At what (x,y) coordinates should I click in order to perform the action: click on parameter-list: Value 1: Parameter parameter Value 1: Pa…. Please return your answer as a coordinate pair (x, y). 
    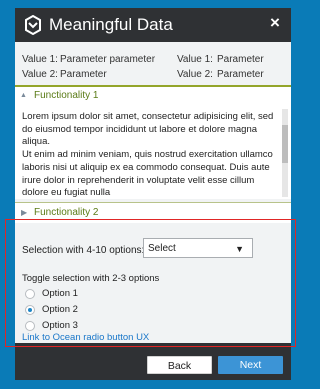
    Looking at the image, I should click on (153, 67).